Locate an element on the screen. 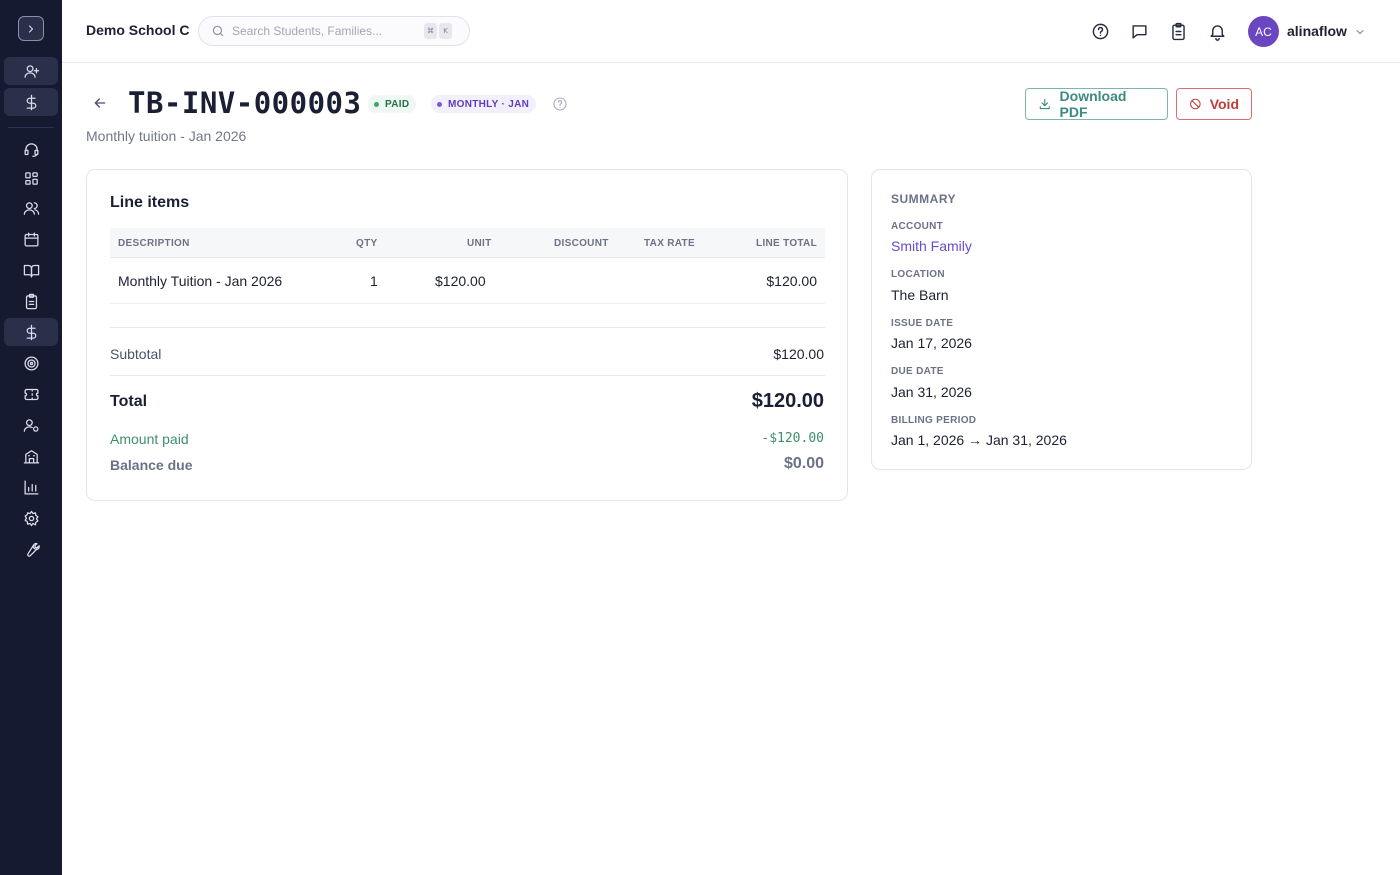 This screenshot has height=875, width=1400. subtotal-label: Subtotal is located at coordinates (136, 354).